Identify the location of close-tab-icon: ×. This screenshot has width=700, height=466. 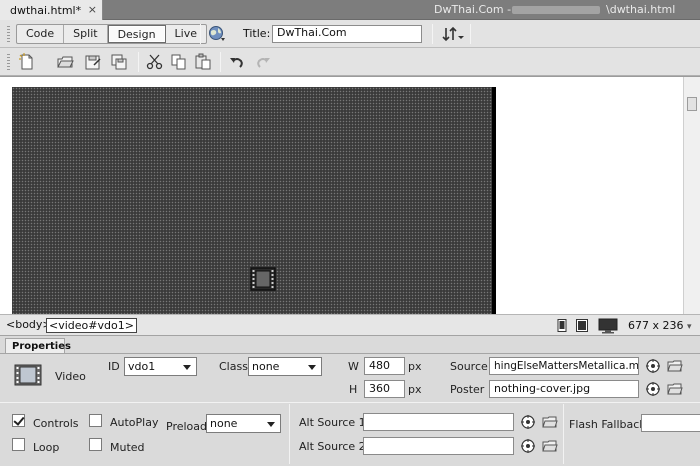
(92, 10).